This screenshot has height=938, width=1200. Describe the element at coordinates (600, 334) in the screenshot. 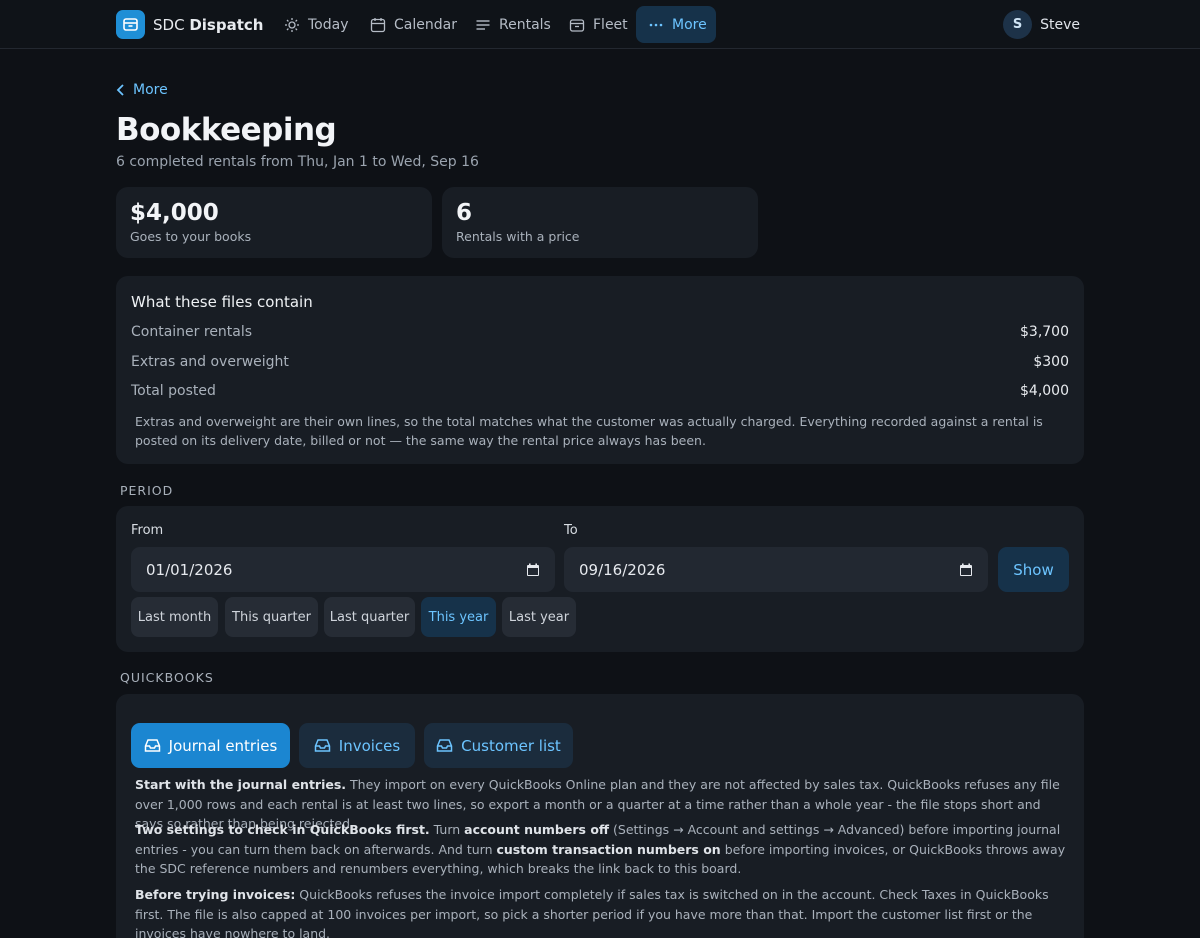

I see `contents-row: Container rentals $3,700` at that location.